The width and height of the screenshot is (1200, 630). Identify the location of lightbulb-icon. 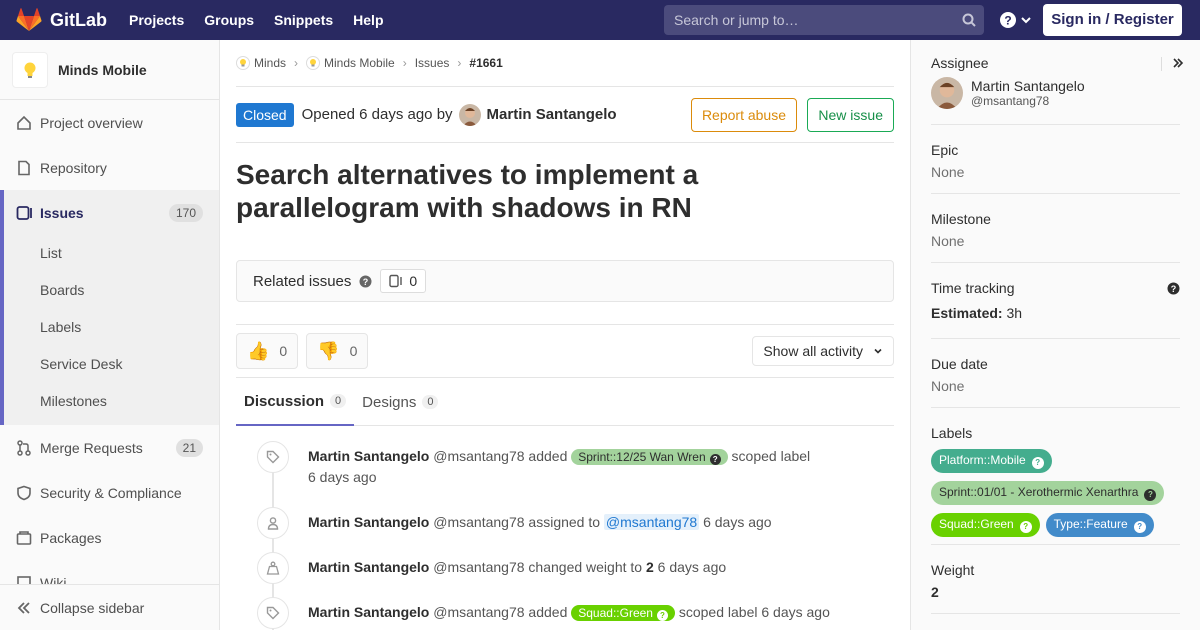
(30, 70).